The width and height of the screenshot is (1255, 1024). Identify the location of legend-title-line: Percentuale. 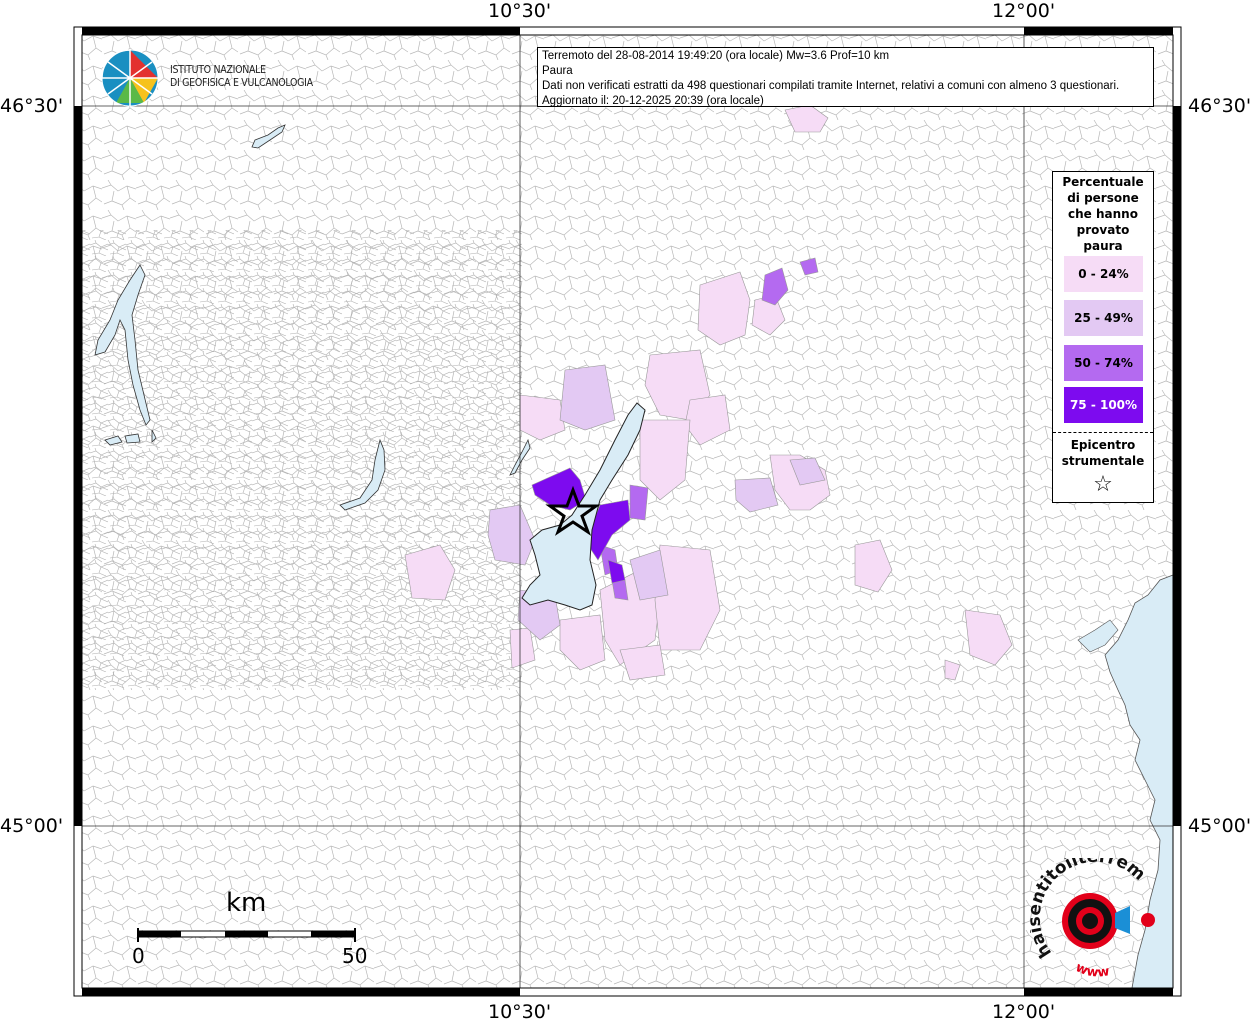
(1103, 182).